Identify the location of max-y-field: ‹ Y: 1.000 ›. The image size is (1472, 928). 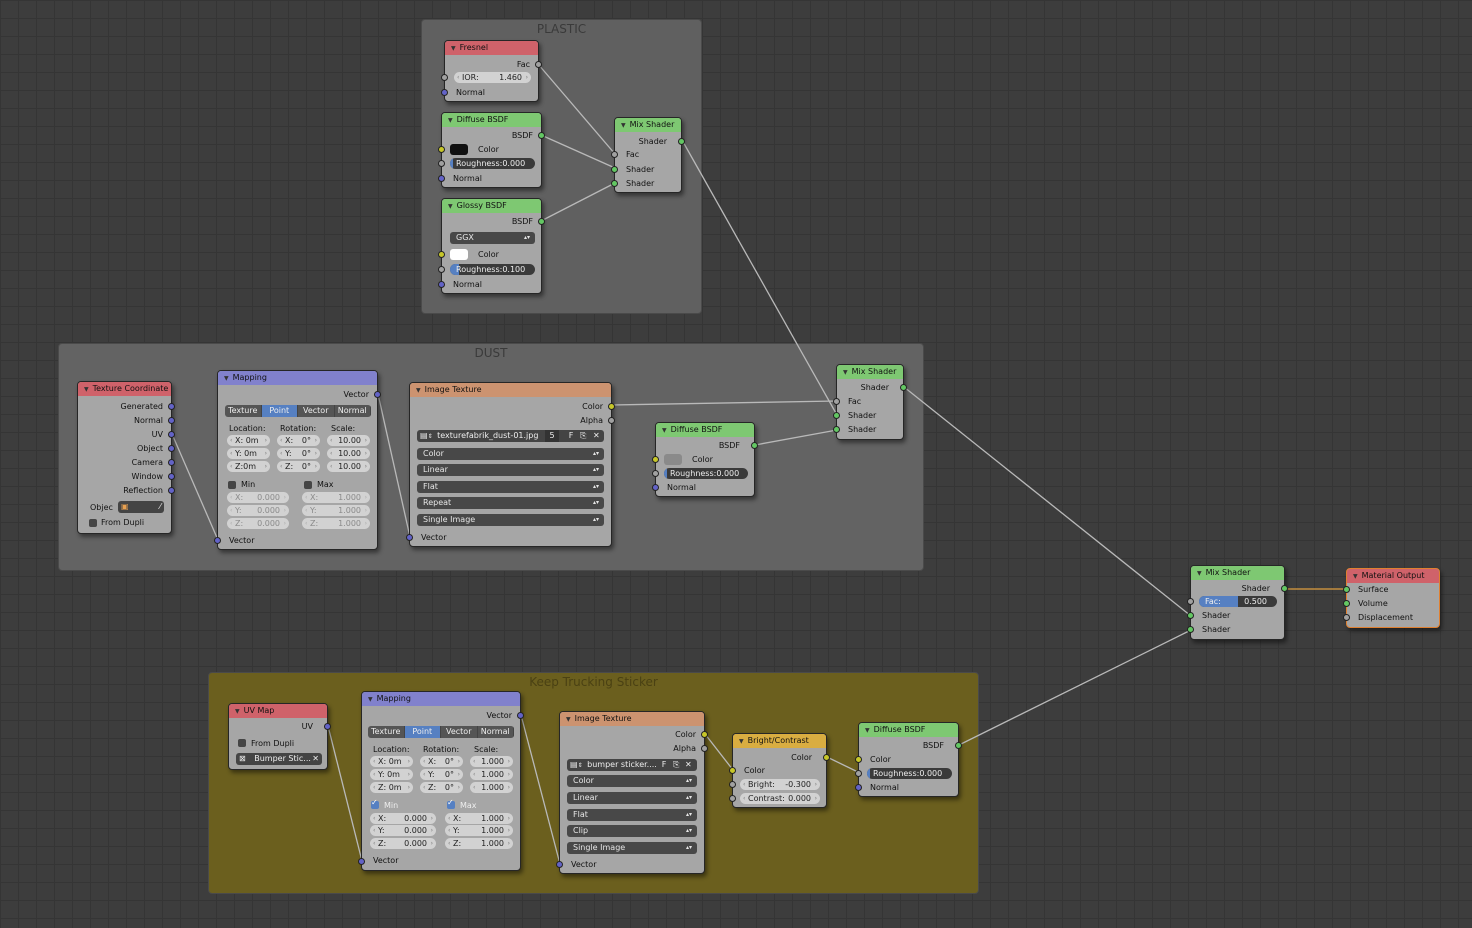
(336, 510).